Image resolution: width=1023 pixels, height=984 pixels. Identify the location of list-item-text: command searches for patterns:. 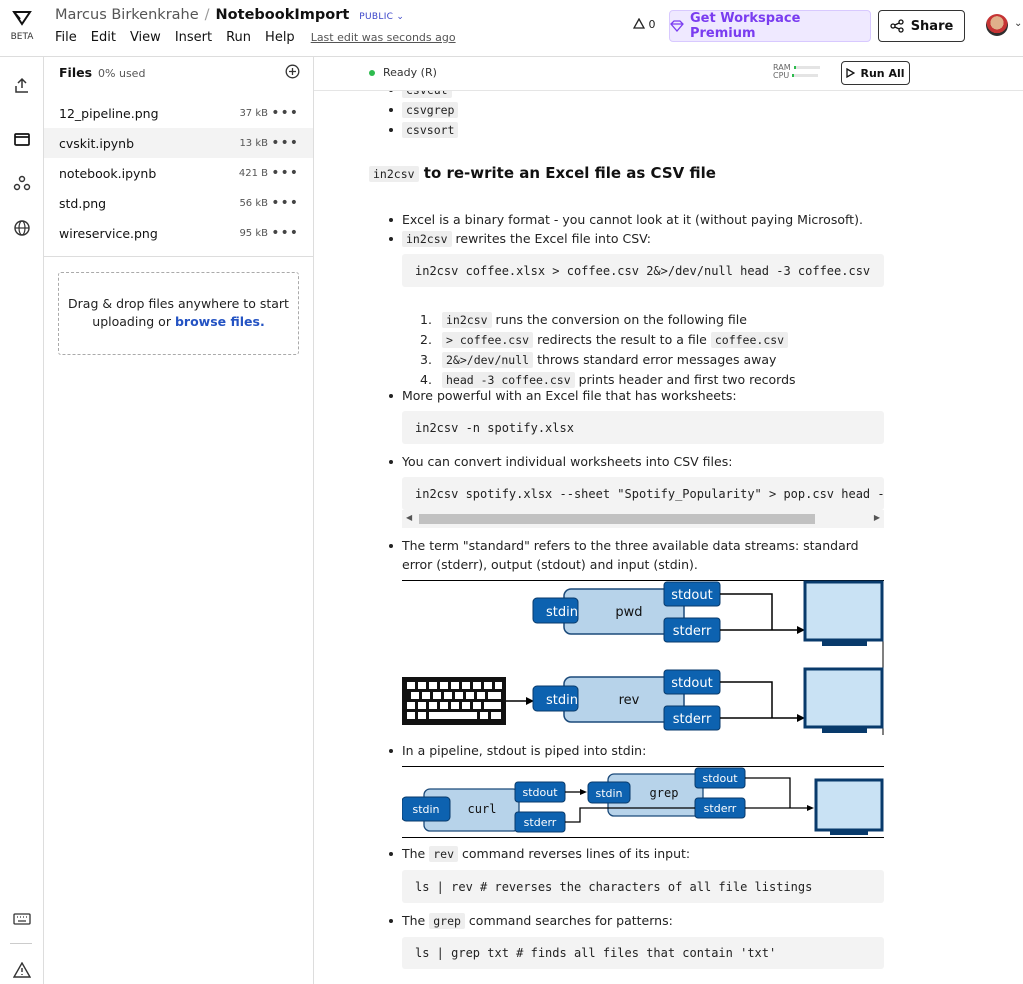
(570, 920).